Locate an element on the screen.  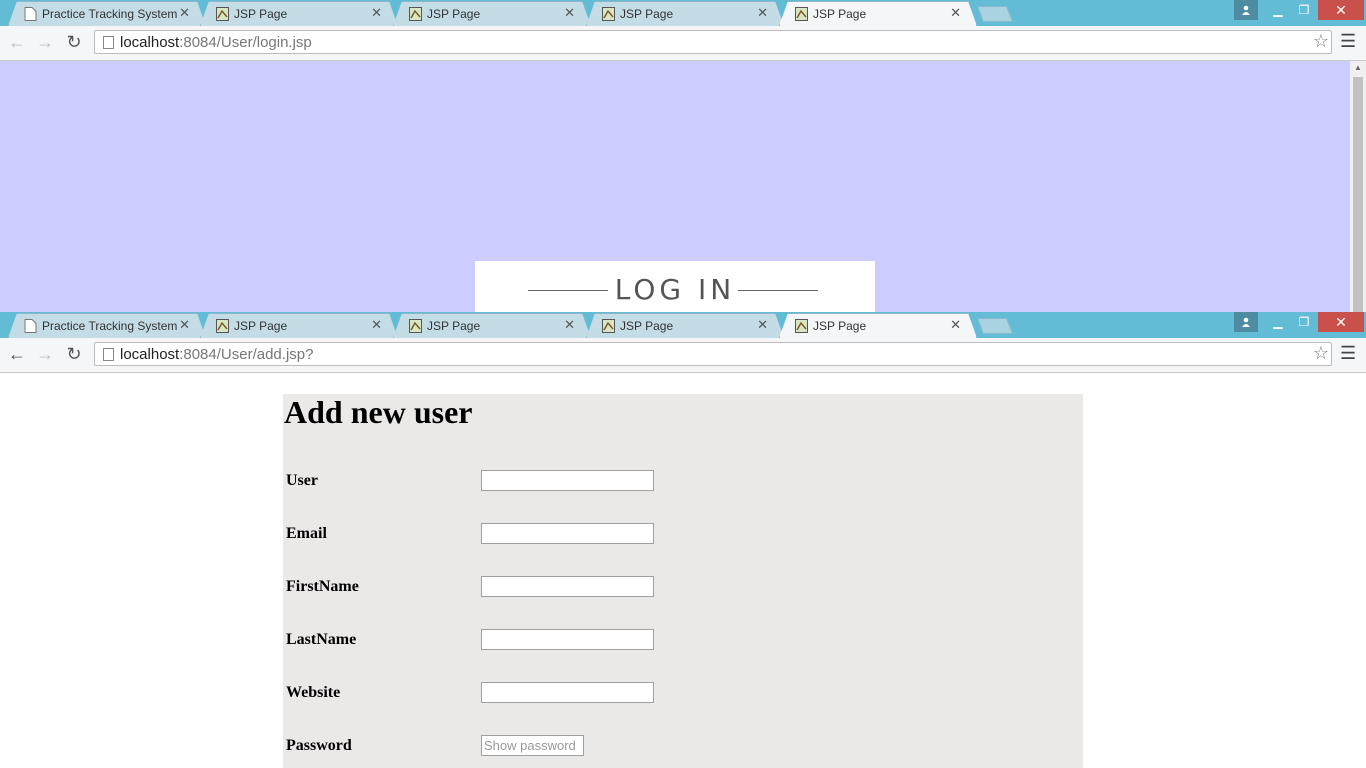
browser-toolbar: ← → ↻ localhost:8084/User/login.jsp ☆ ☰ is located at coordinates (683, 43).